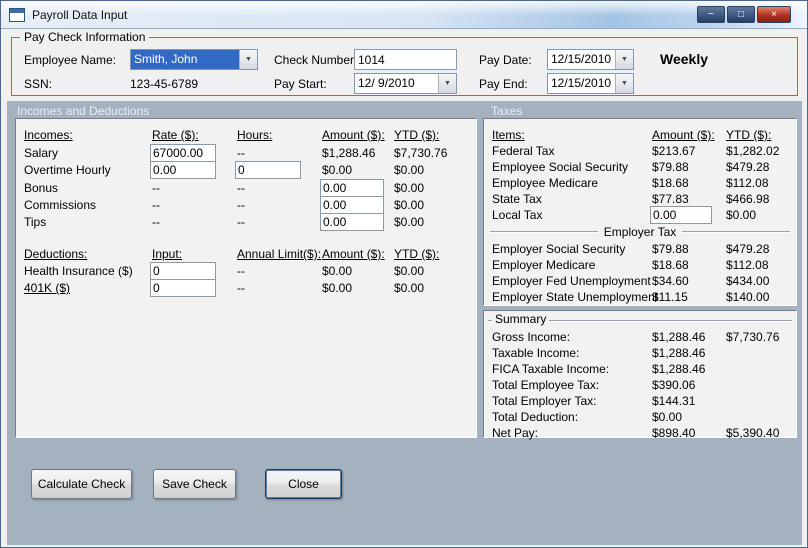 The width and height of the screenshot is (808, 548). Describe the element at coordinates (337, 288) in the screenshot. I see `k401-amount-cell: $0.00` at that location.